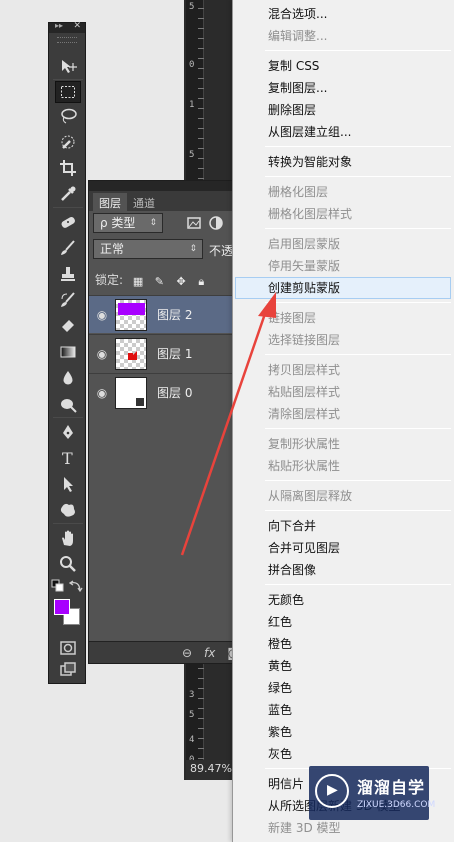  Describe the element at coordinates (304, 244) in the screenshot. I see `menu-item: 启用图层蒙版` at that location.